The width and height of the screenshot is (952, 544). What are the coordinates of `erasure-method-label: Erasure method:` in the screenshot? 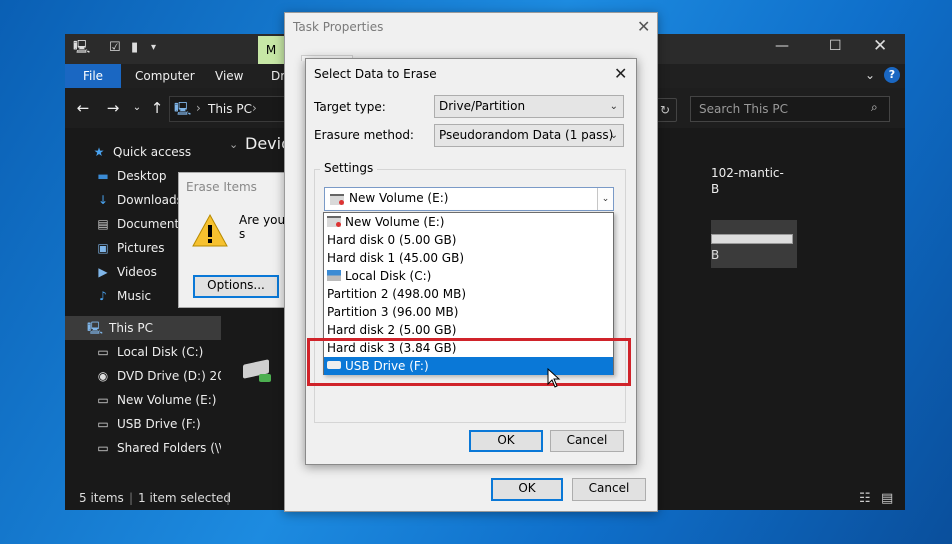 It's located at (364, 135).